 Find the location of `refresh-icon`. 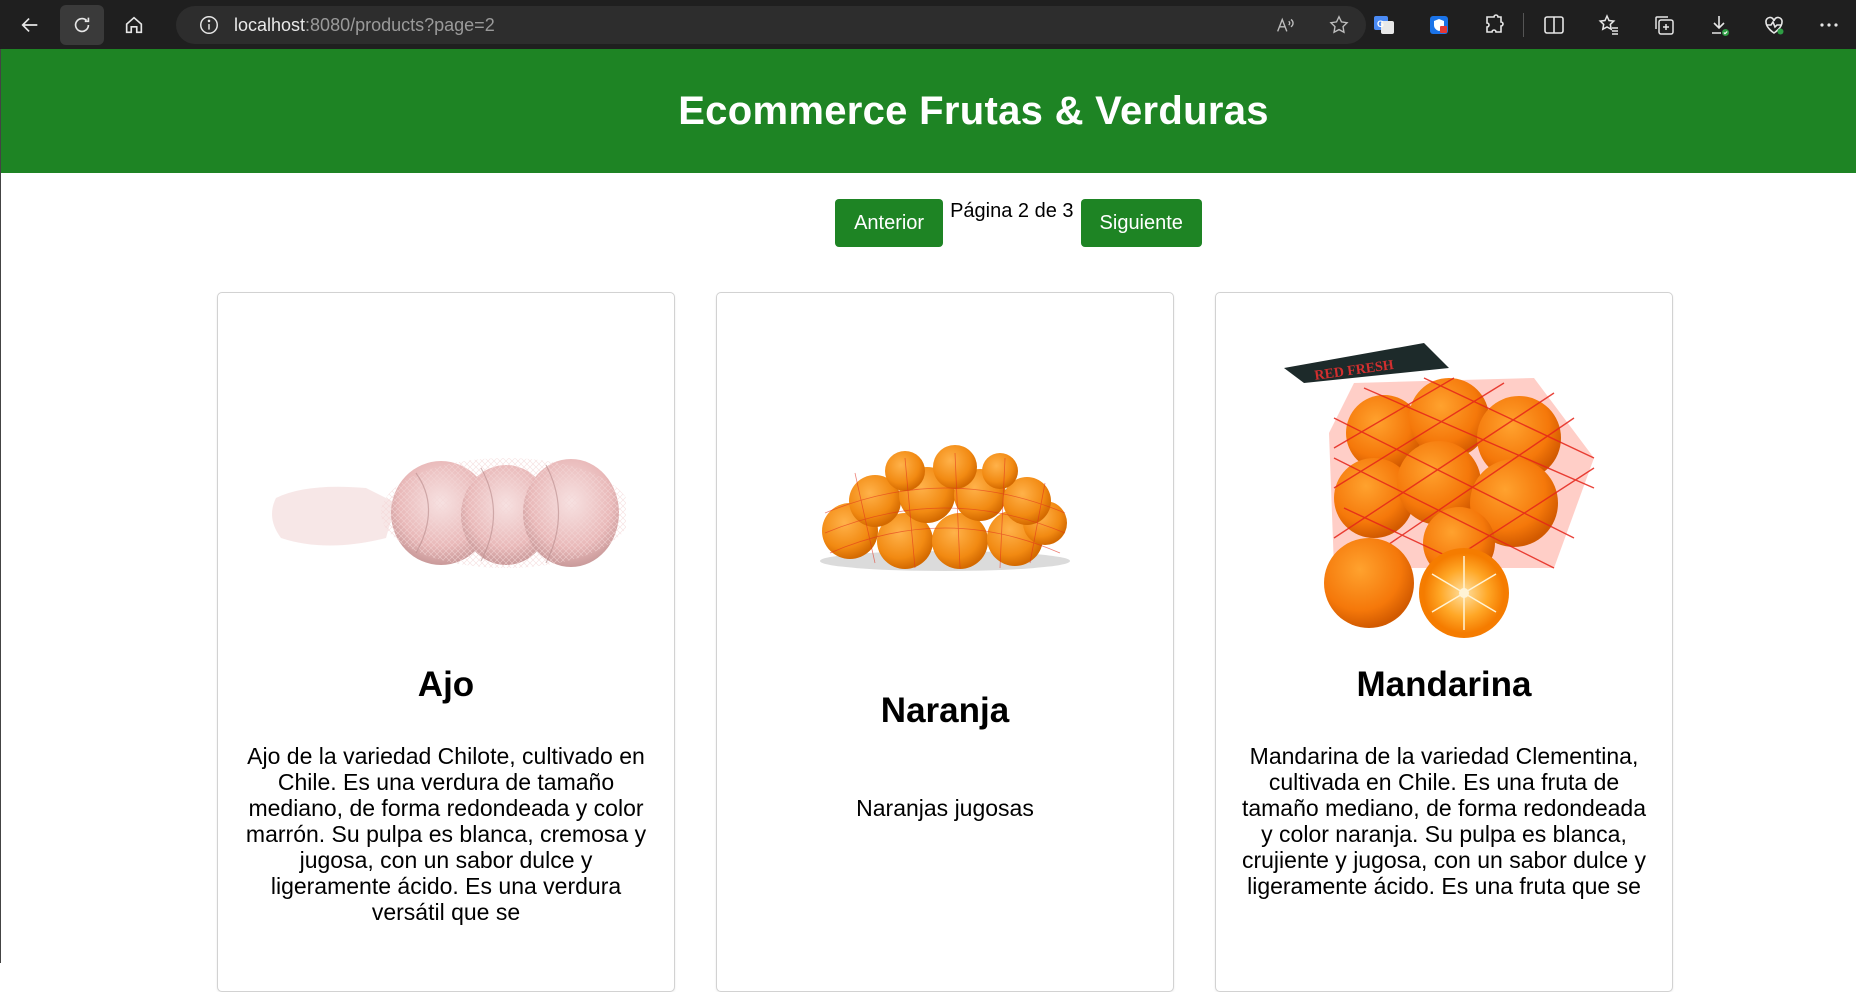

refresh-icon is located at coordinates (82, 24).